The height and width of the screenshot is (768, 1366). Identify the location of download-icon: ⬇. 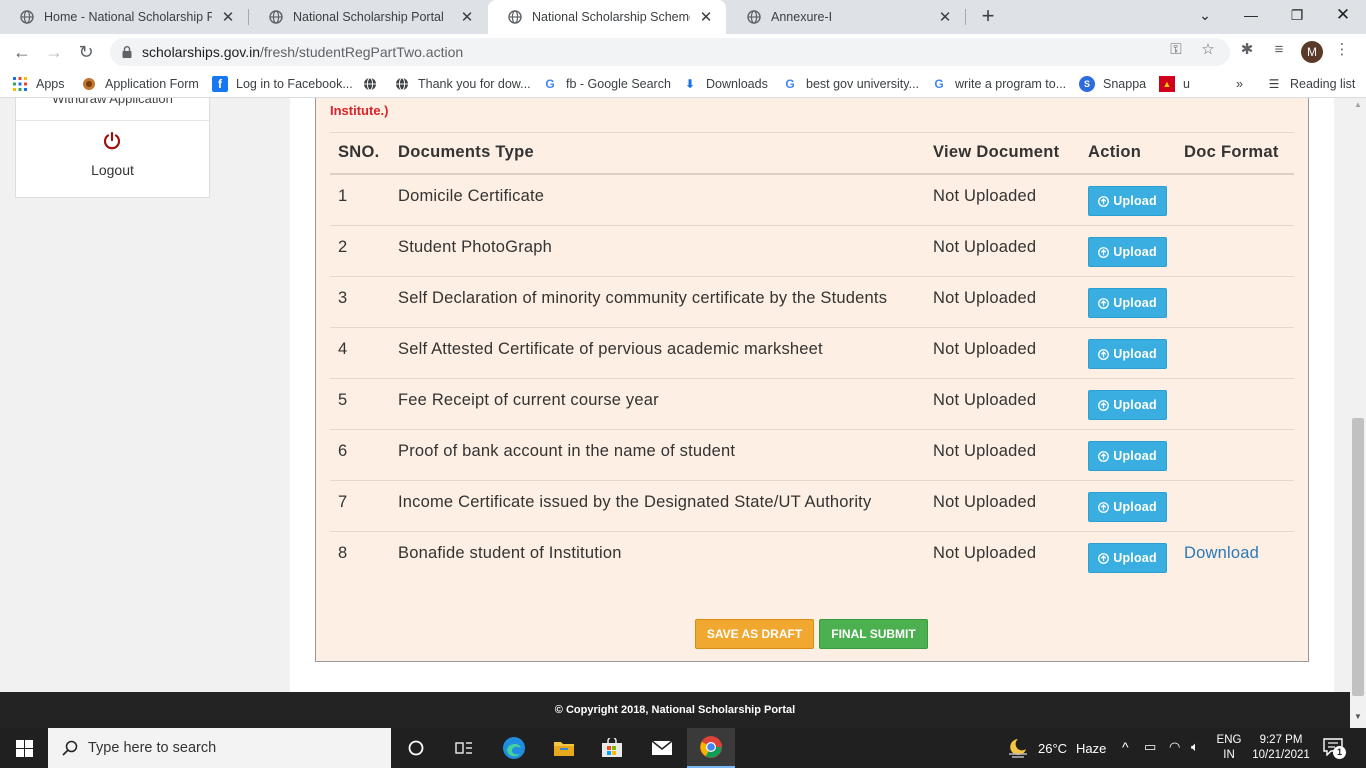
(690, 84).